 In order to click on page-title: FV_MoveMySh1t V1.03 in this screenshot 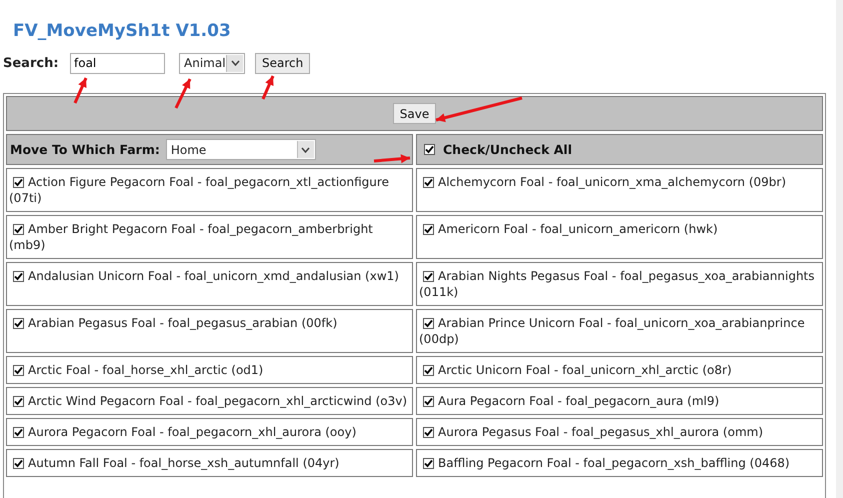, I will do `click(122, 31)`.